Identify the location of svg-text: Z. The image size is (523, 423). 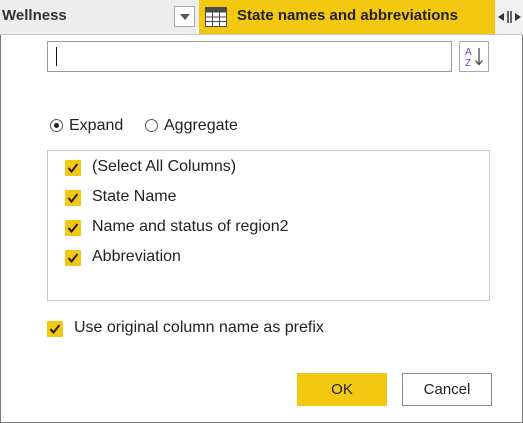
(468, 63).